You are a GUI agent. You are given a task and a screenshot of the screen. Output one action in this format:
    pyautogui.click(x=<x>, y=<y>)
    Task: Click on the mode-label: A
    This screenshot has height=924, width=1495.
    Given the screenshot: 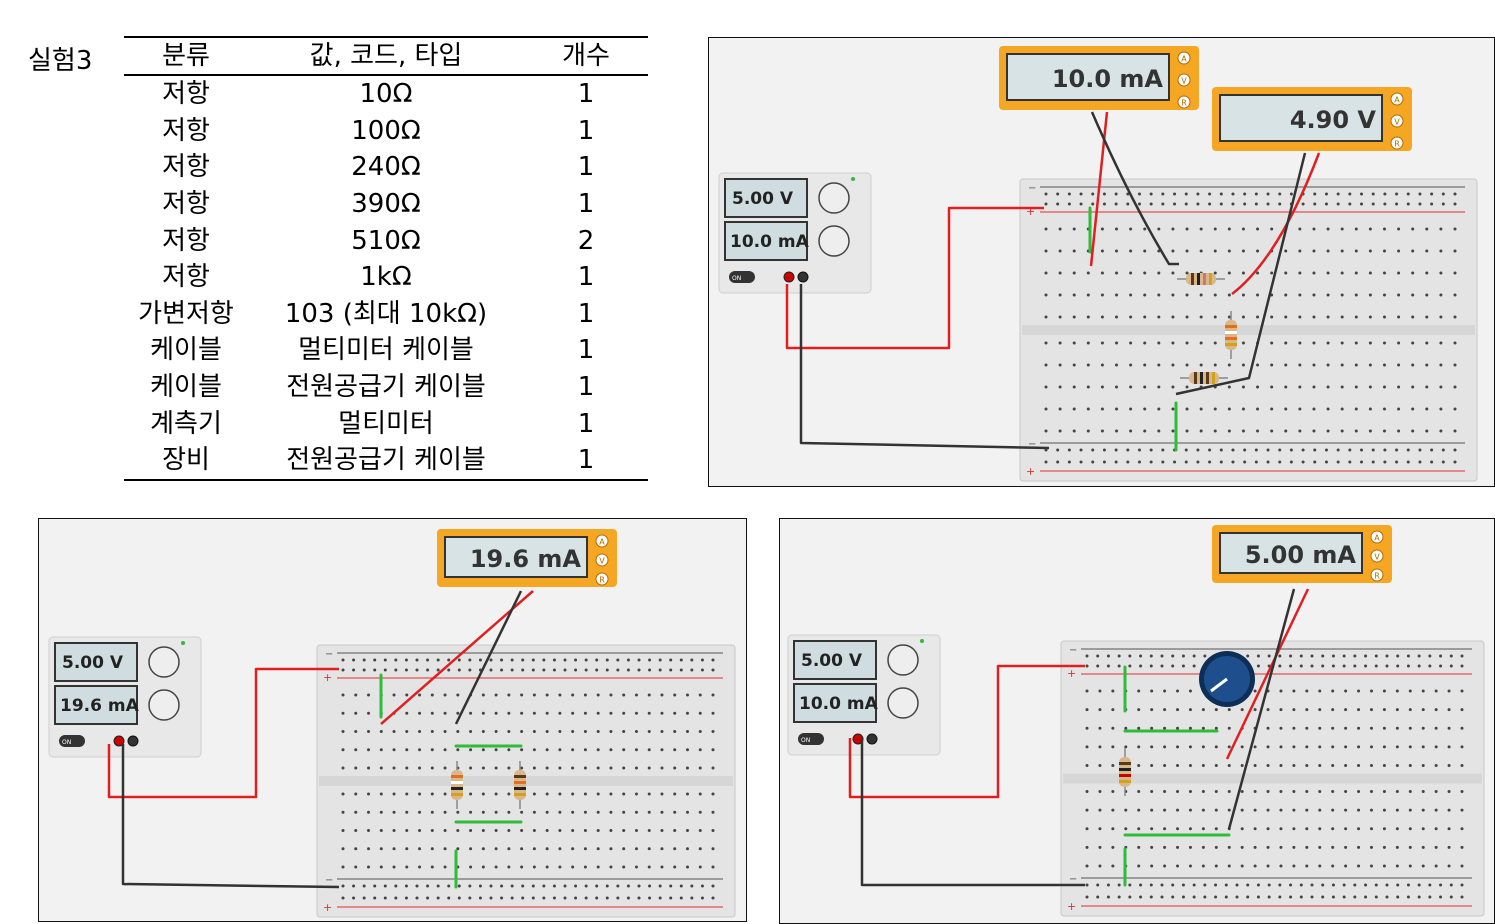 What is the action you would take?
    pyautogui.click(x=1377, y=538)
    